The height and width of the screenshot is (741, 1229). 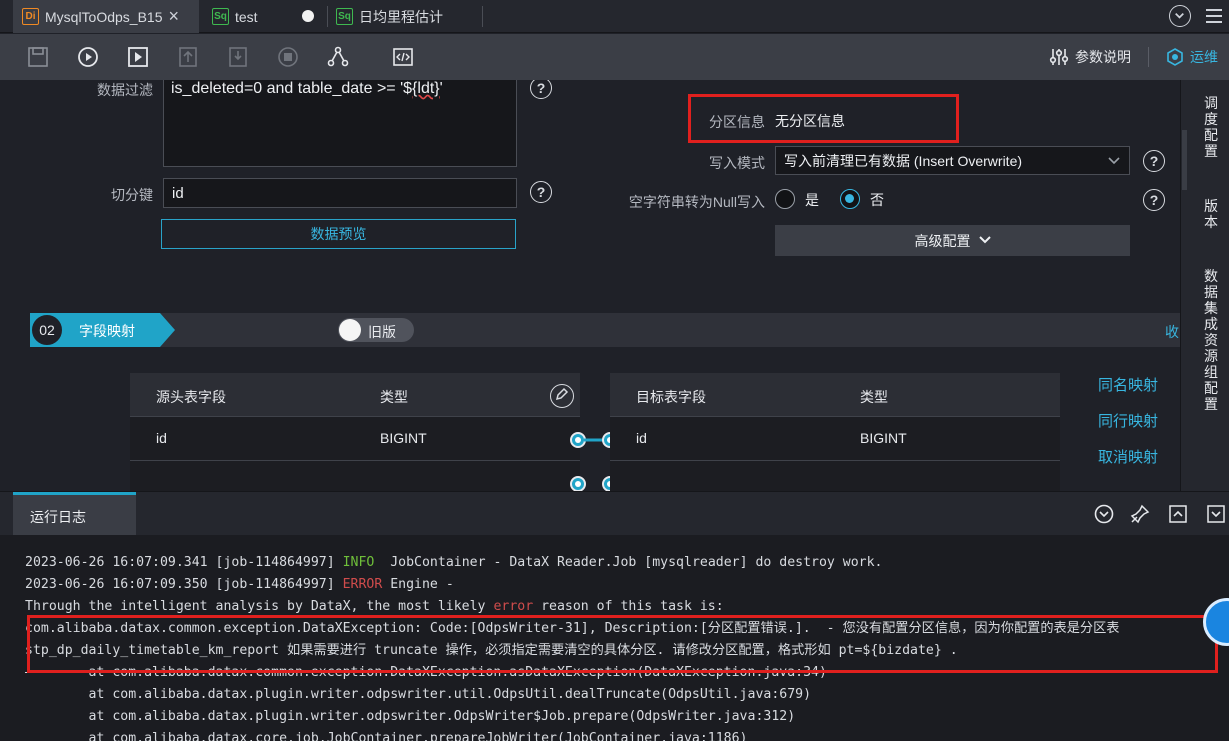 What do you see at coordinates (850, 199) in the screenshot?
I see `radio-no` at bounding box center [850, 199].